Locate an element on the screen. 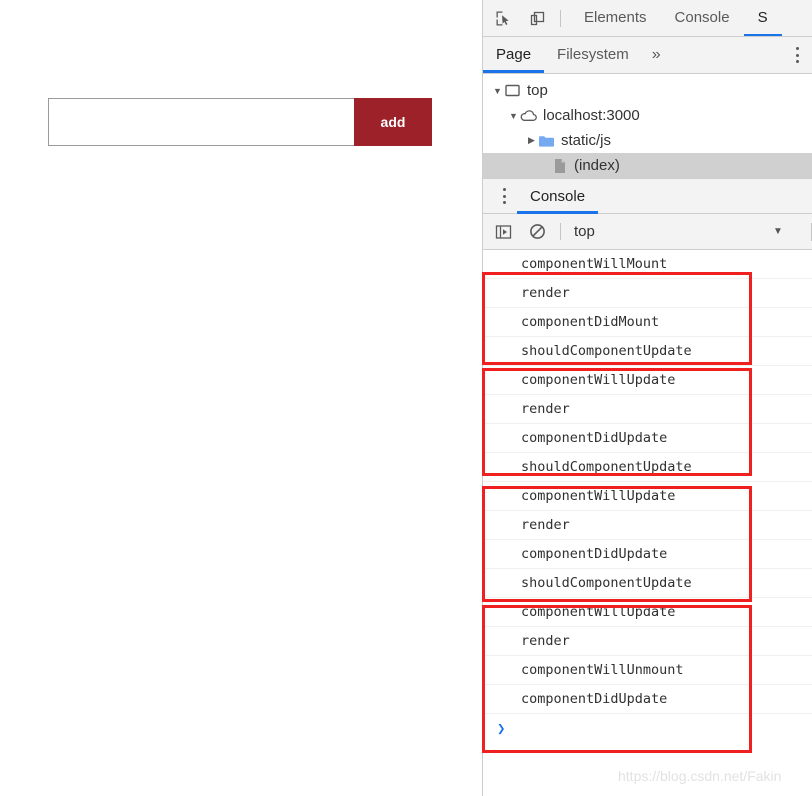 The image size is (812, 796). tab-page: Page is located at coordinates (513, 55).